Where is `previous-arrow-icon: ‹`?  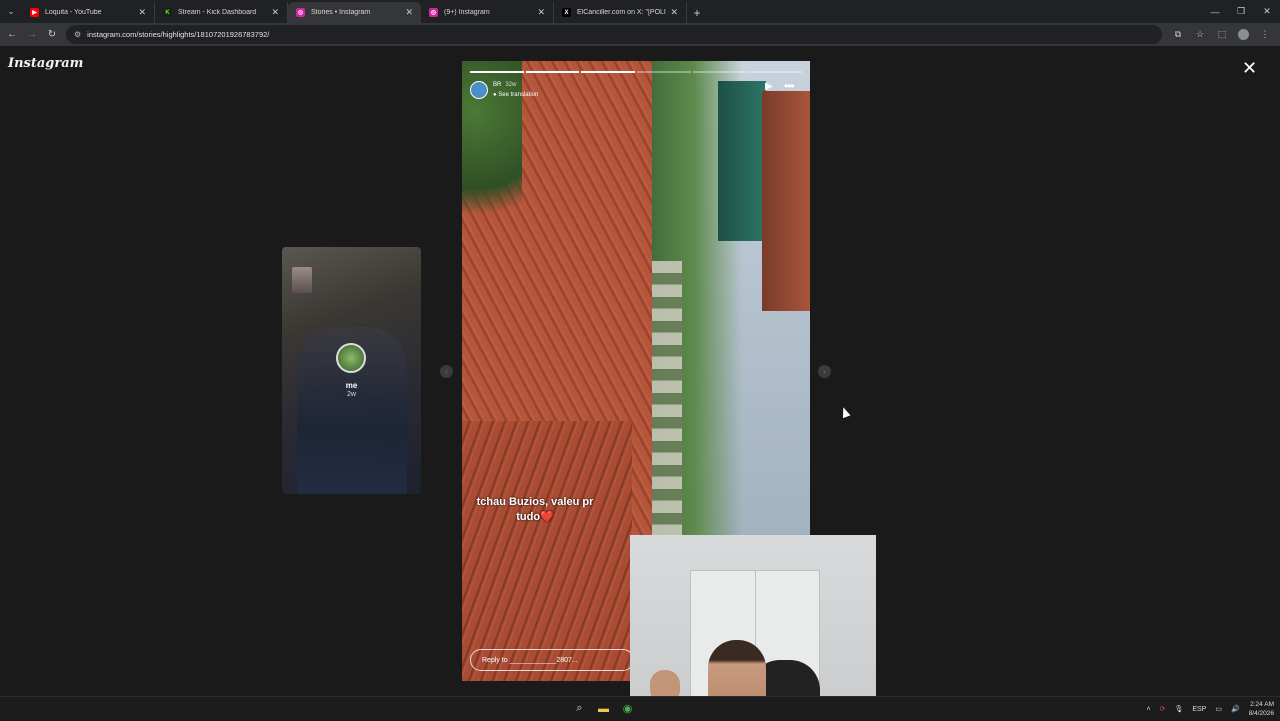 previous-arrow-icon: ‹ is located at coordinates (446, 371).